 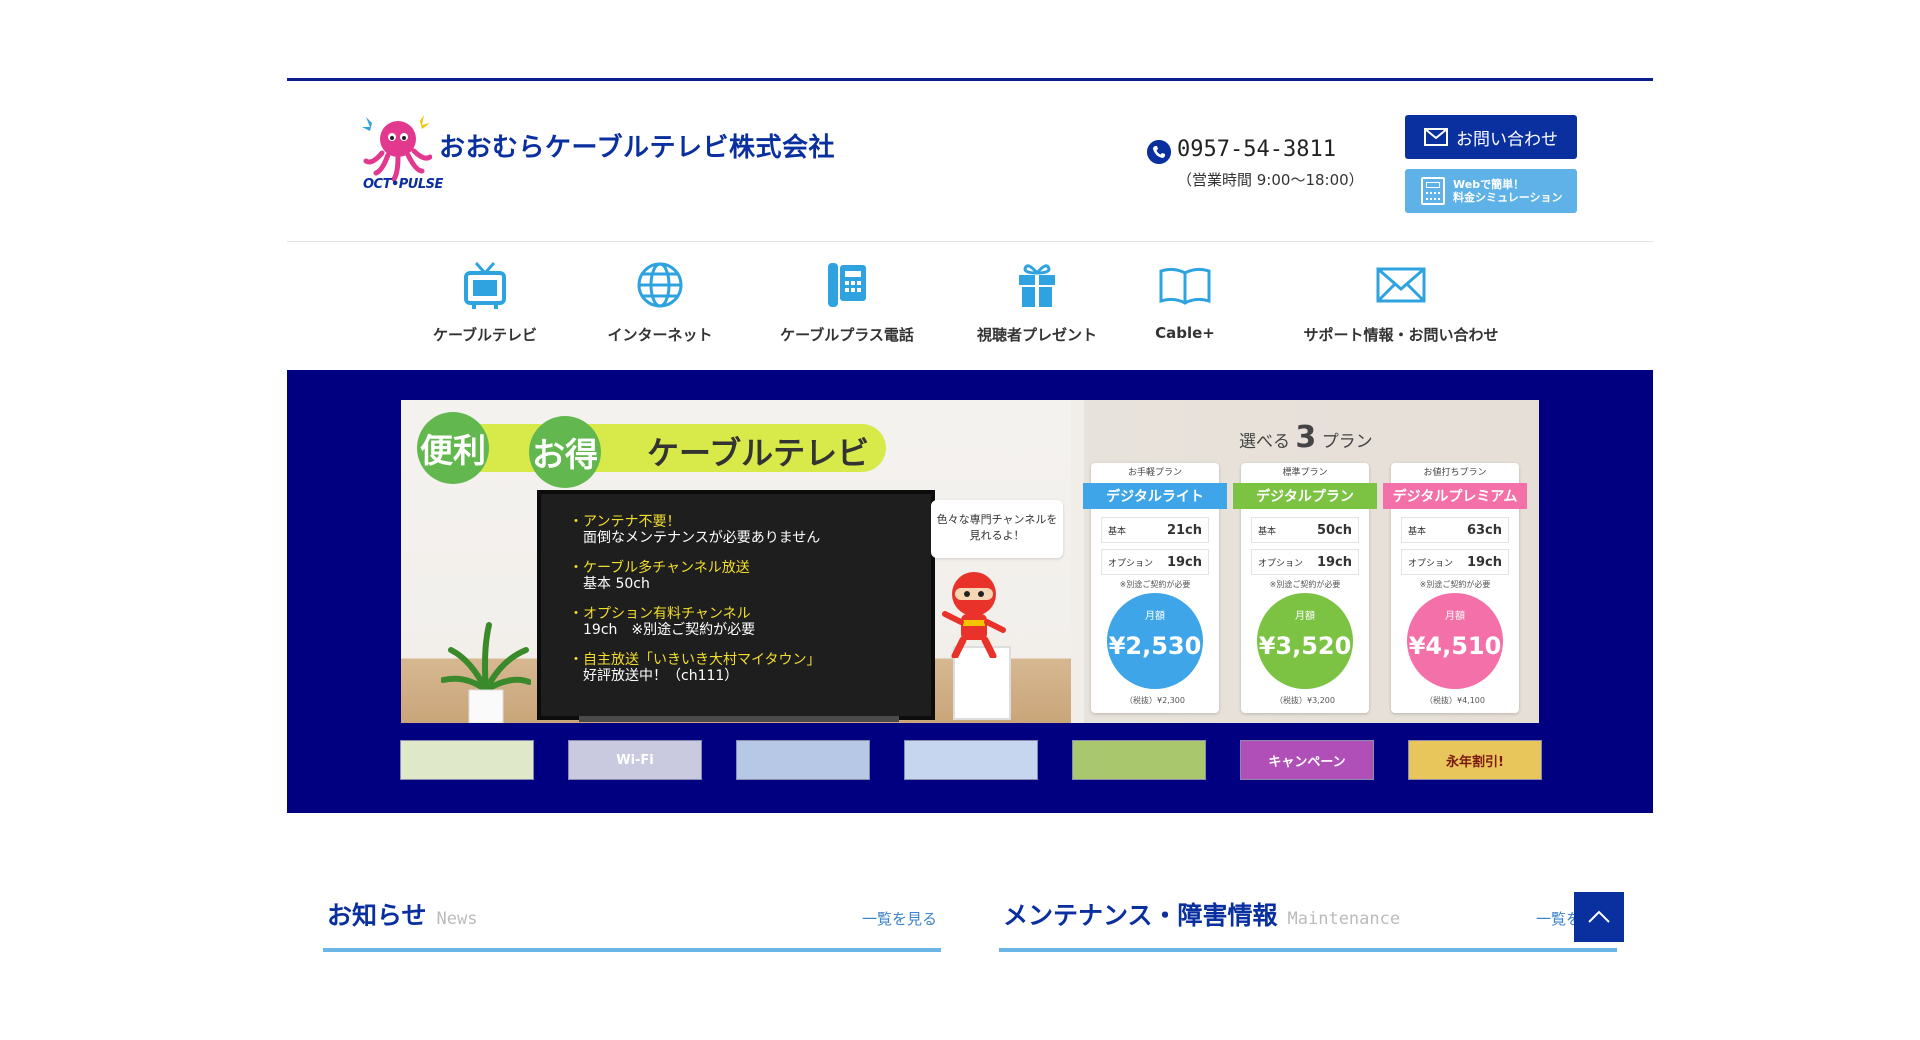 I want to click on plan-name: デジタルライト, so click(x=1155, y=496).